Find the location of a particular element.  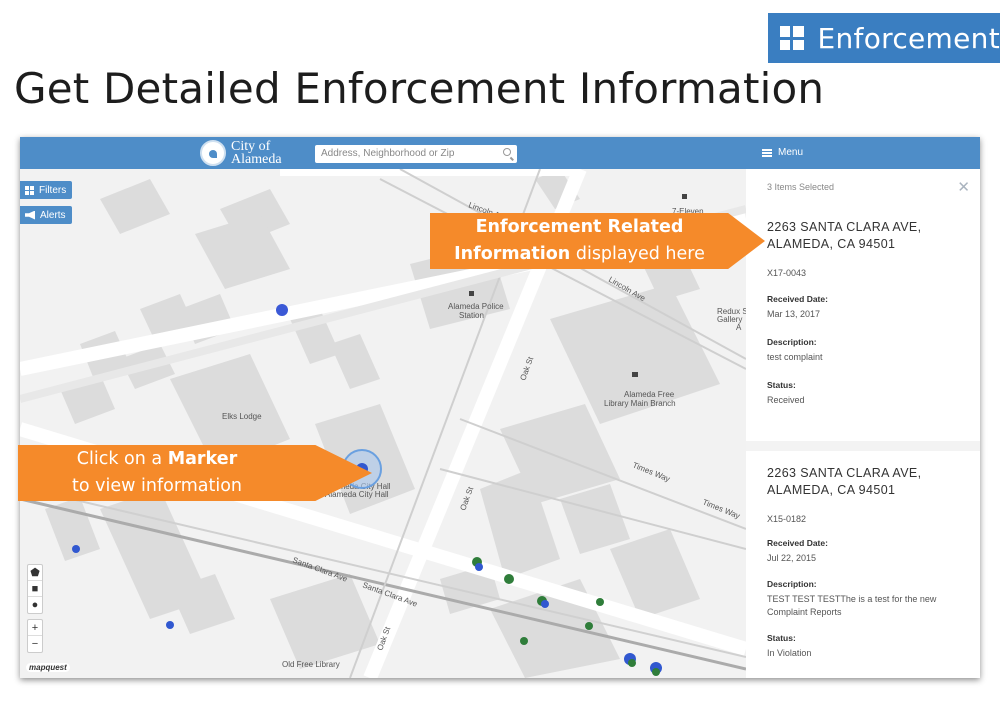

hamburger-icon is located at coordinates (767, 152).